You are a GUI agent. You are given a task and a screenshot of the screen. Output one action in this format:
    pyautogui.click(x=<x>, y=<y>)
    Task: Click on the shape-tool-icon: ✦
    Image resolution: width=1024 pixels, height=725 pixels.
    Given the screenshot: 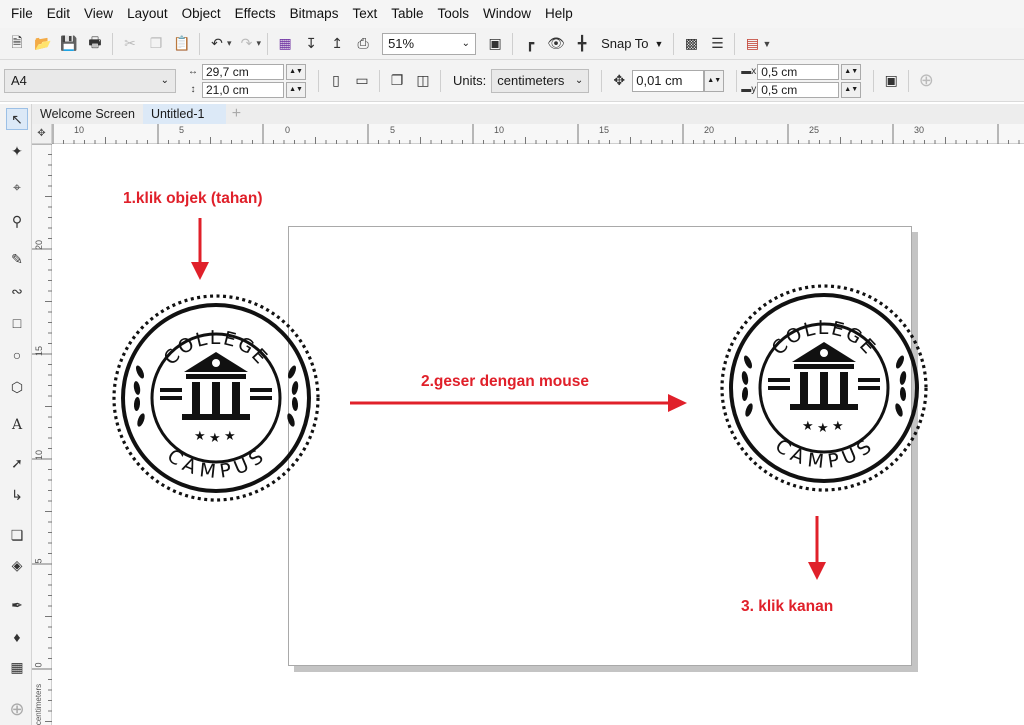 What is the action you would take?
    pyautogui.click(x=17, y=151)
    